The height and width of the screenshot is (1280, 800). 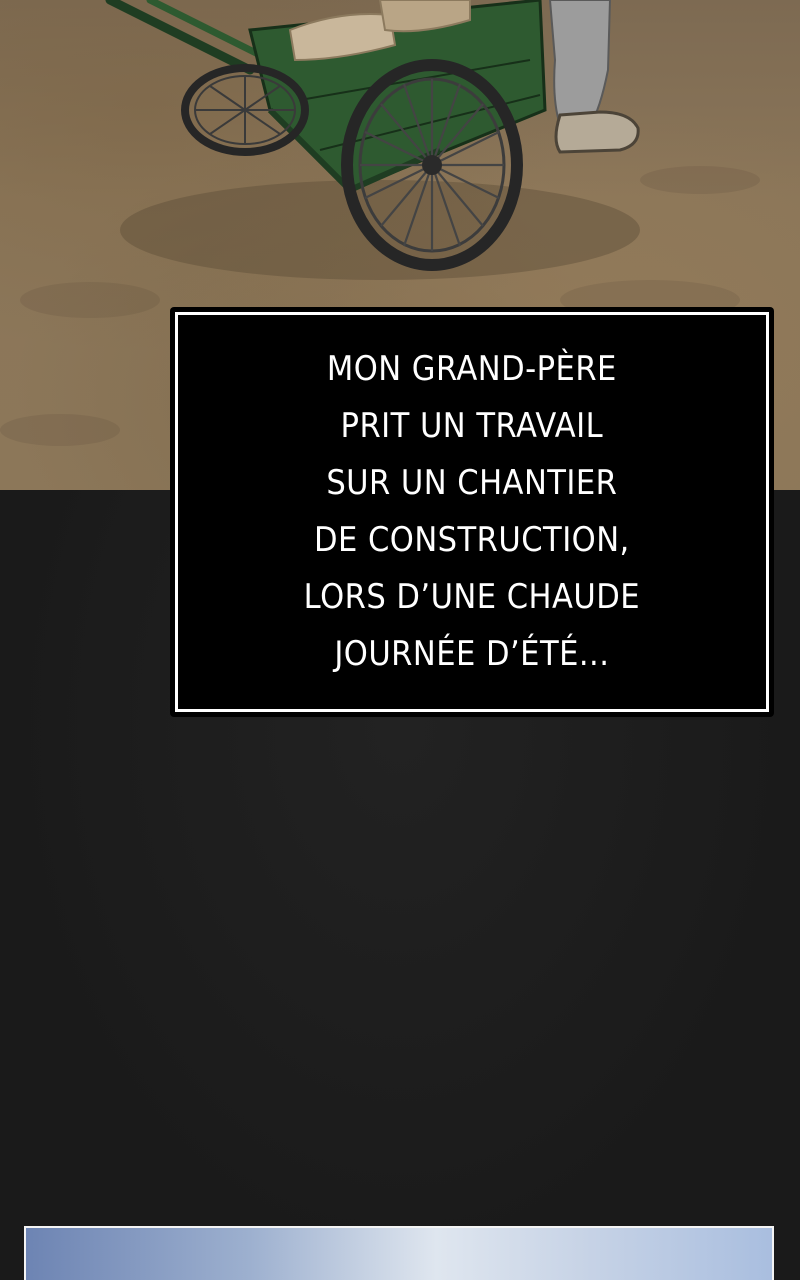 I want to click on caption-line: SUR UN CHANTIER, so click(x=472, y=483).